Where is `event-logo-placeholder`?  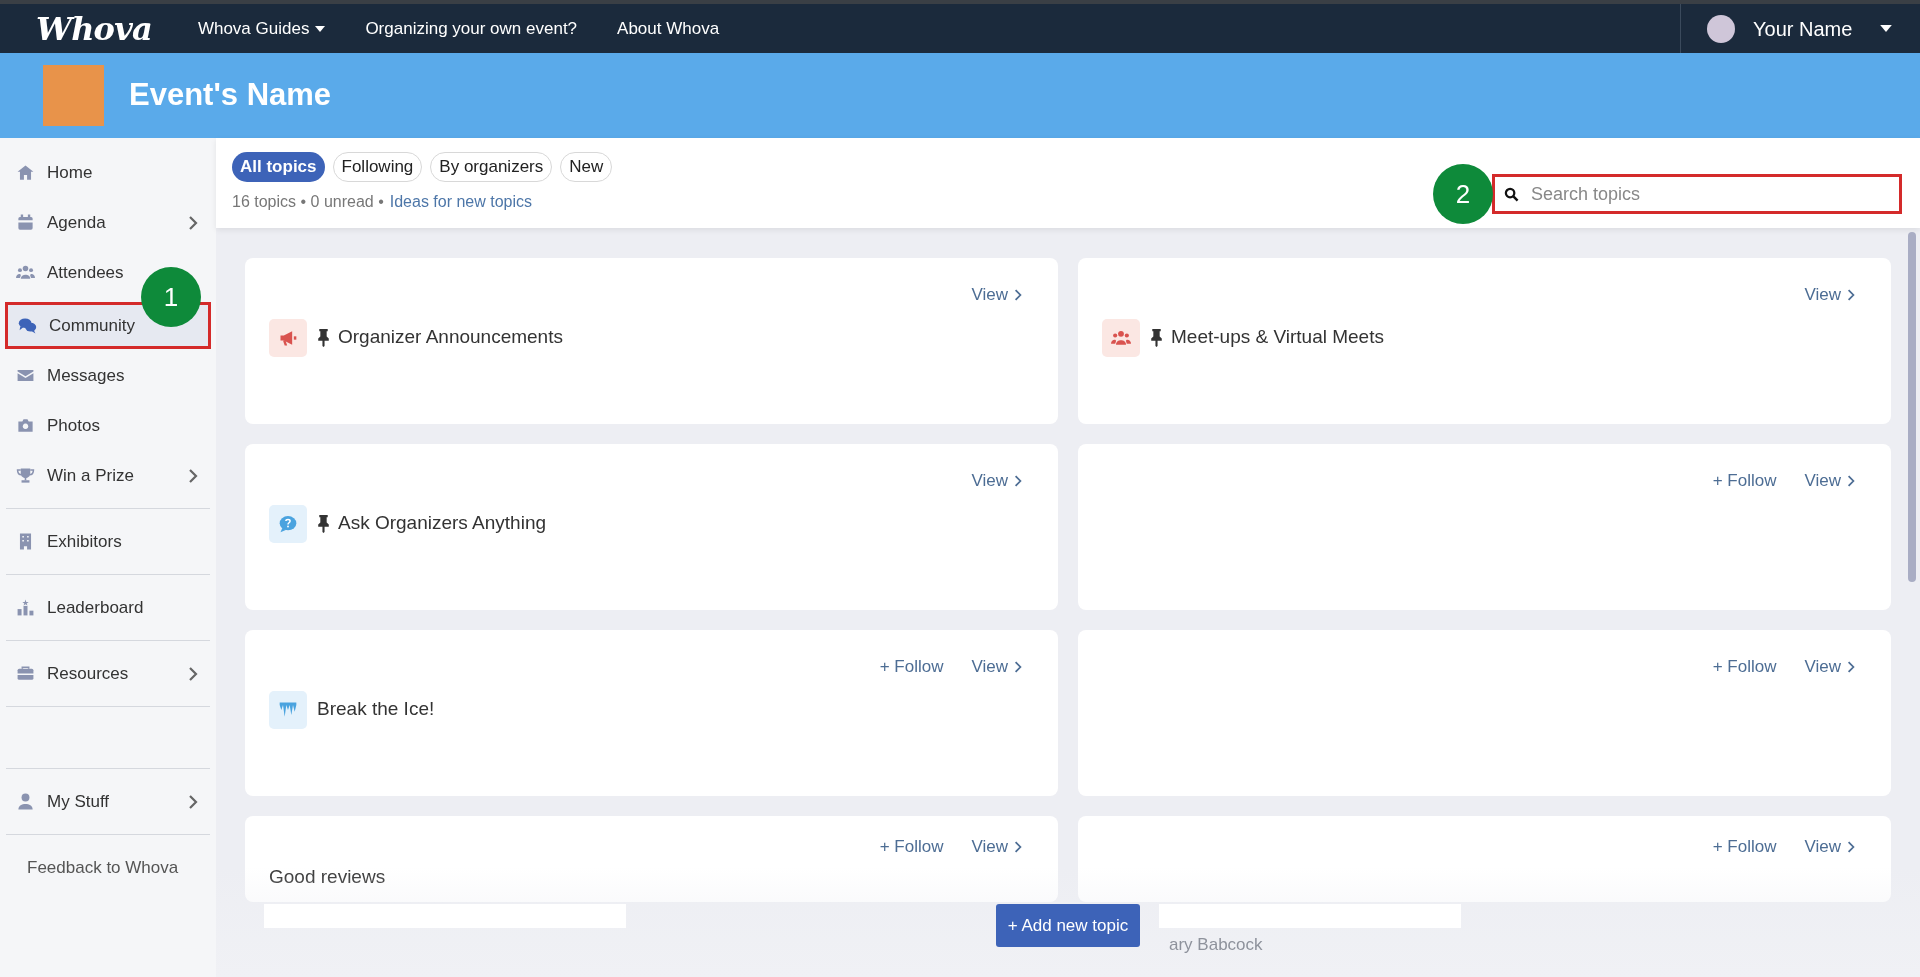 event-logo-placeholder is located at coordinates (73, 95).